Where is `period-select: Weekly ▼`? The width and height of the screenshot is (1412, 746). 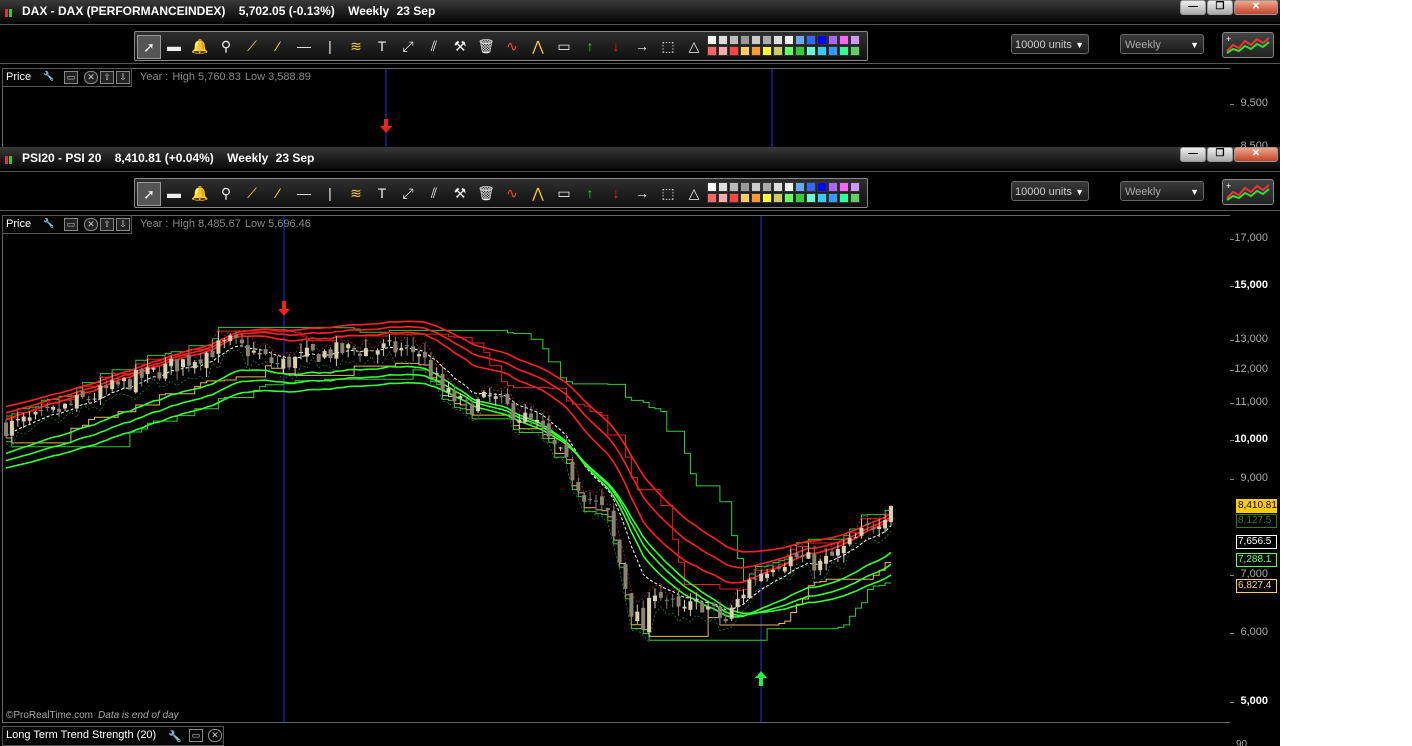 period-select: Weekly ▼ is located at coordinates (1162, 191).